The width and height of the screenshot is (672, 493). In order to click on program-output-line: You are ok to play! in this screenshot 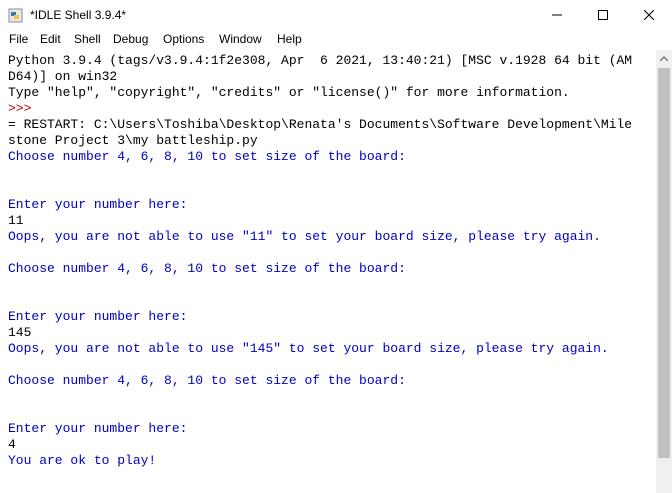, I will do `click(82, 460)`.